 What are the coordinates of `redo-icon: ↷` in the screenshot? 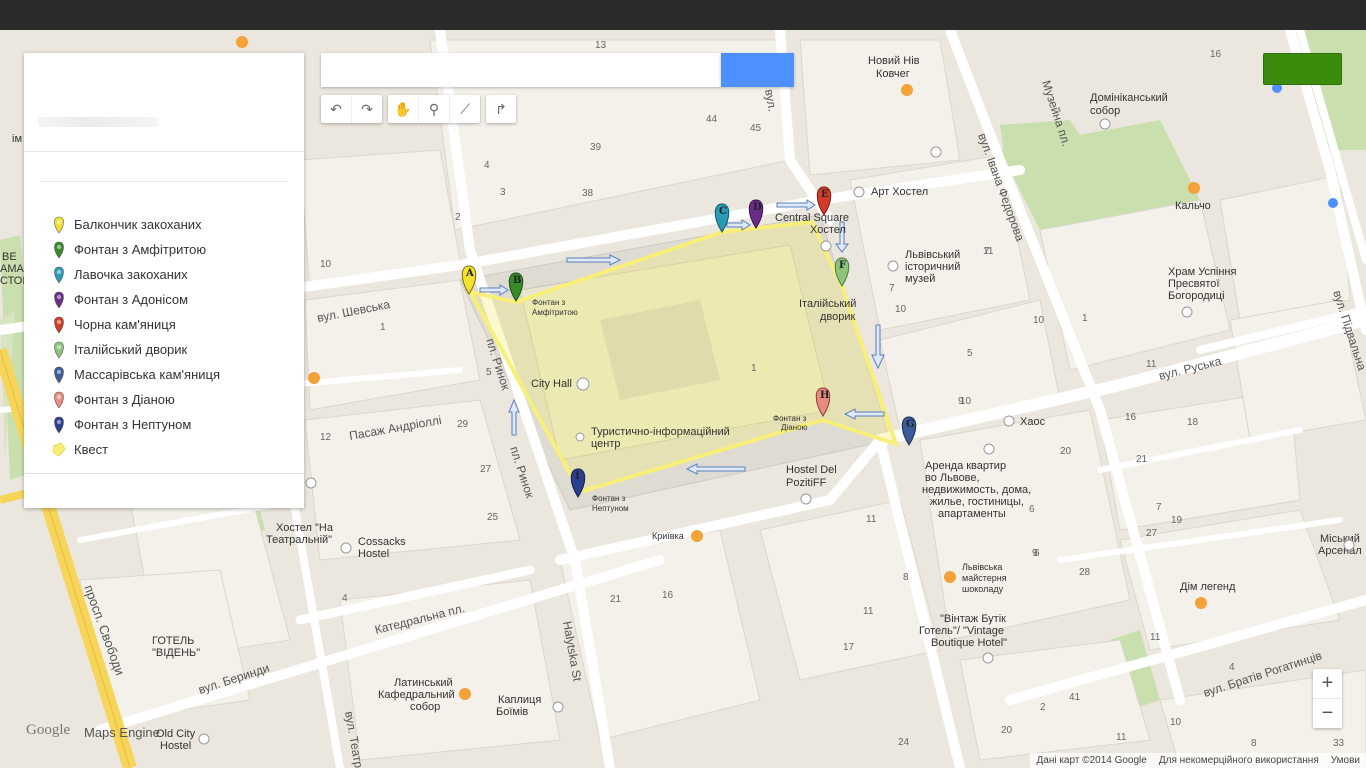 It's located at (367, 109).